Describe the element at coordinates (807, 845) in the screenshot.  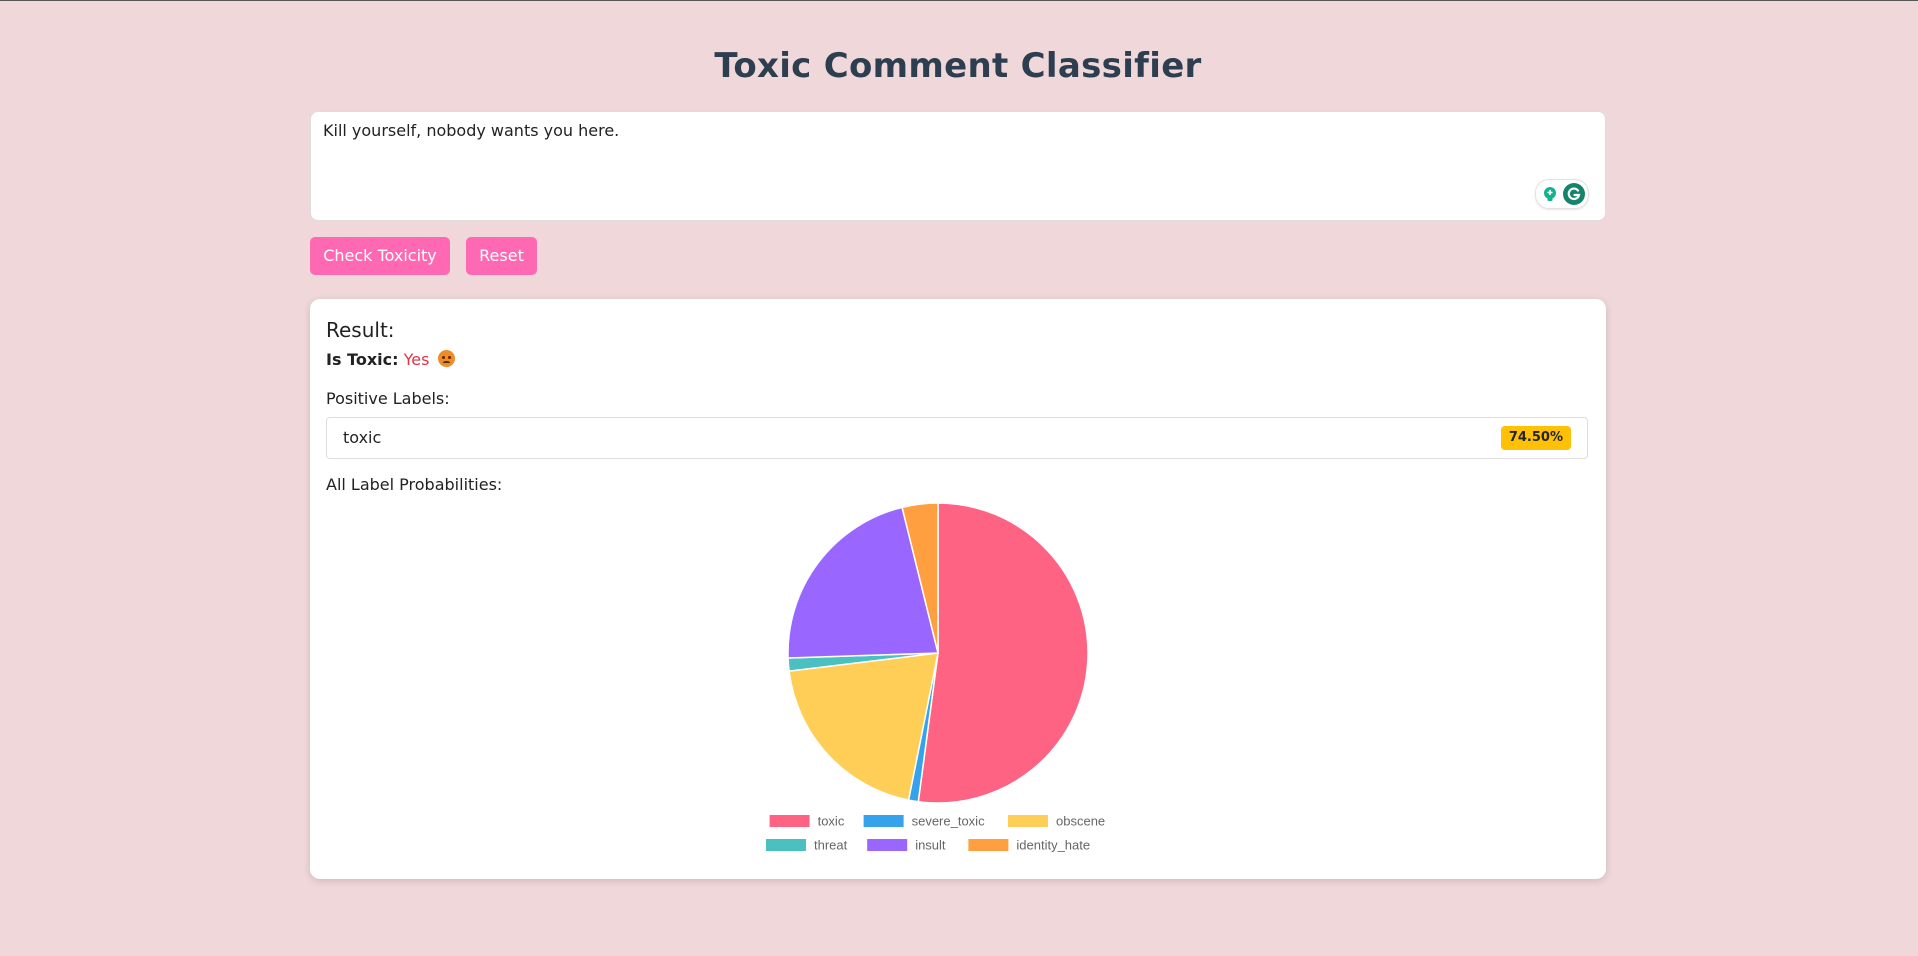
I see `legend-item-threat: threat` at that location.